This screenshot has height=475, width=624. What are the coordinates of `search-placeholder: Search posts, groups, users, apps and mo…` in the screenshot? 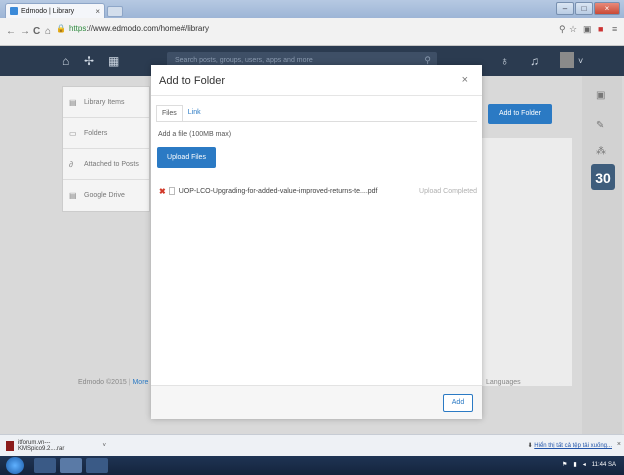 It's located at (244, 60).